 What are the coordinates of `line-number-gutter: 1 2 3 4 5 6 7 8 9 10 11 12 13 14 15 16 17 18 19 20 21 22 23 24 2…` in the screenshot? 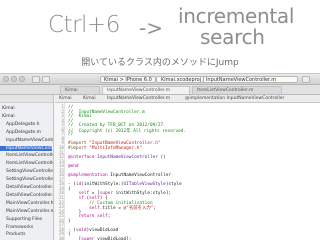 It's located at (60, 171).